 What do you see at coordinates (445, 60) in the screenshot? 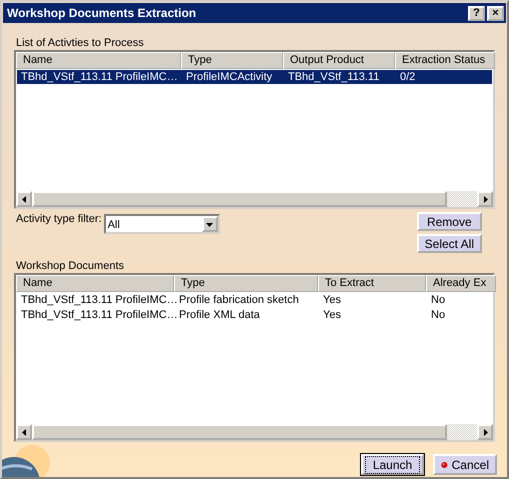
I see `column-header: Extraction Status` at bounding box center [445, 60].